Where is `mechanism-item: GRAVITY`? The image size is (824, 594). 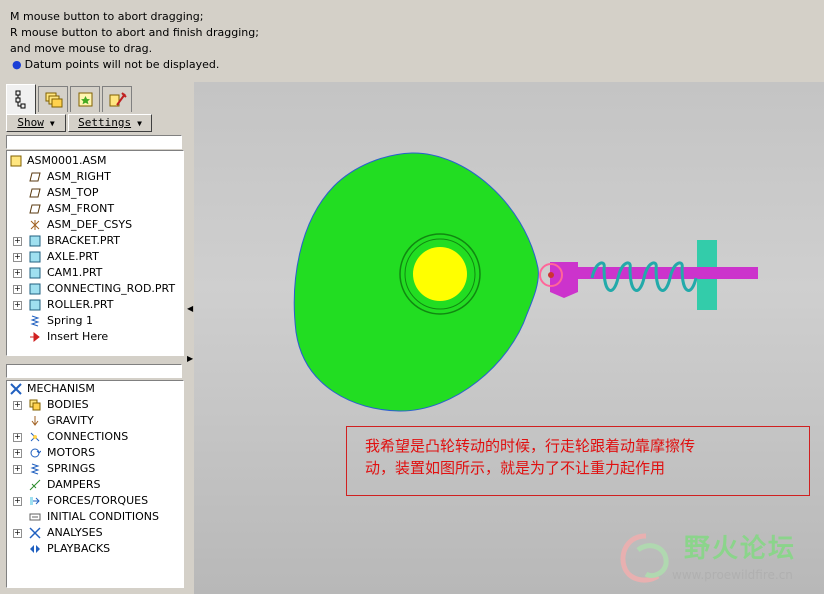
mechanism-item: GRAVITY is located at coordinates (95, 421).